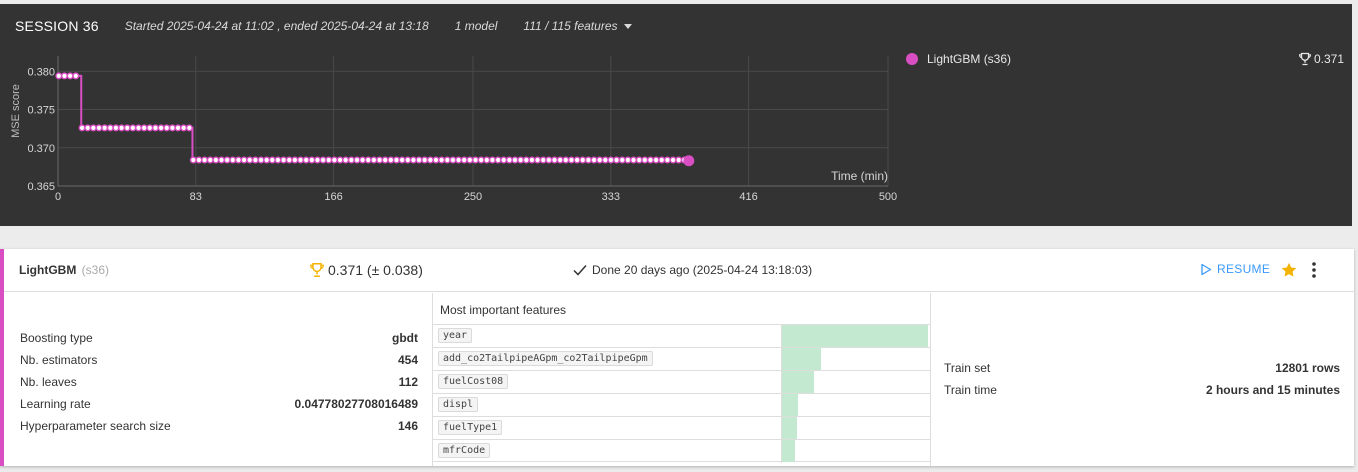 The image size is (1358, 472). What do you see at coordinates (1329, 59) in the screenshot?
I see `legend-score-value: 0.371` at bounding box center [1329, 59].